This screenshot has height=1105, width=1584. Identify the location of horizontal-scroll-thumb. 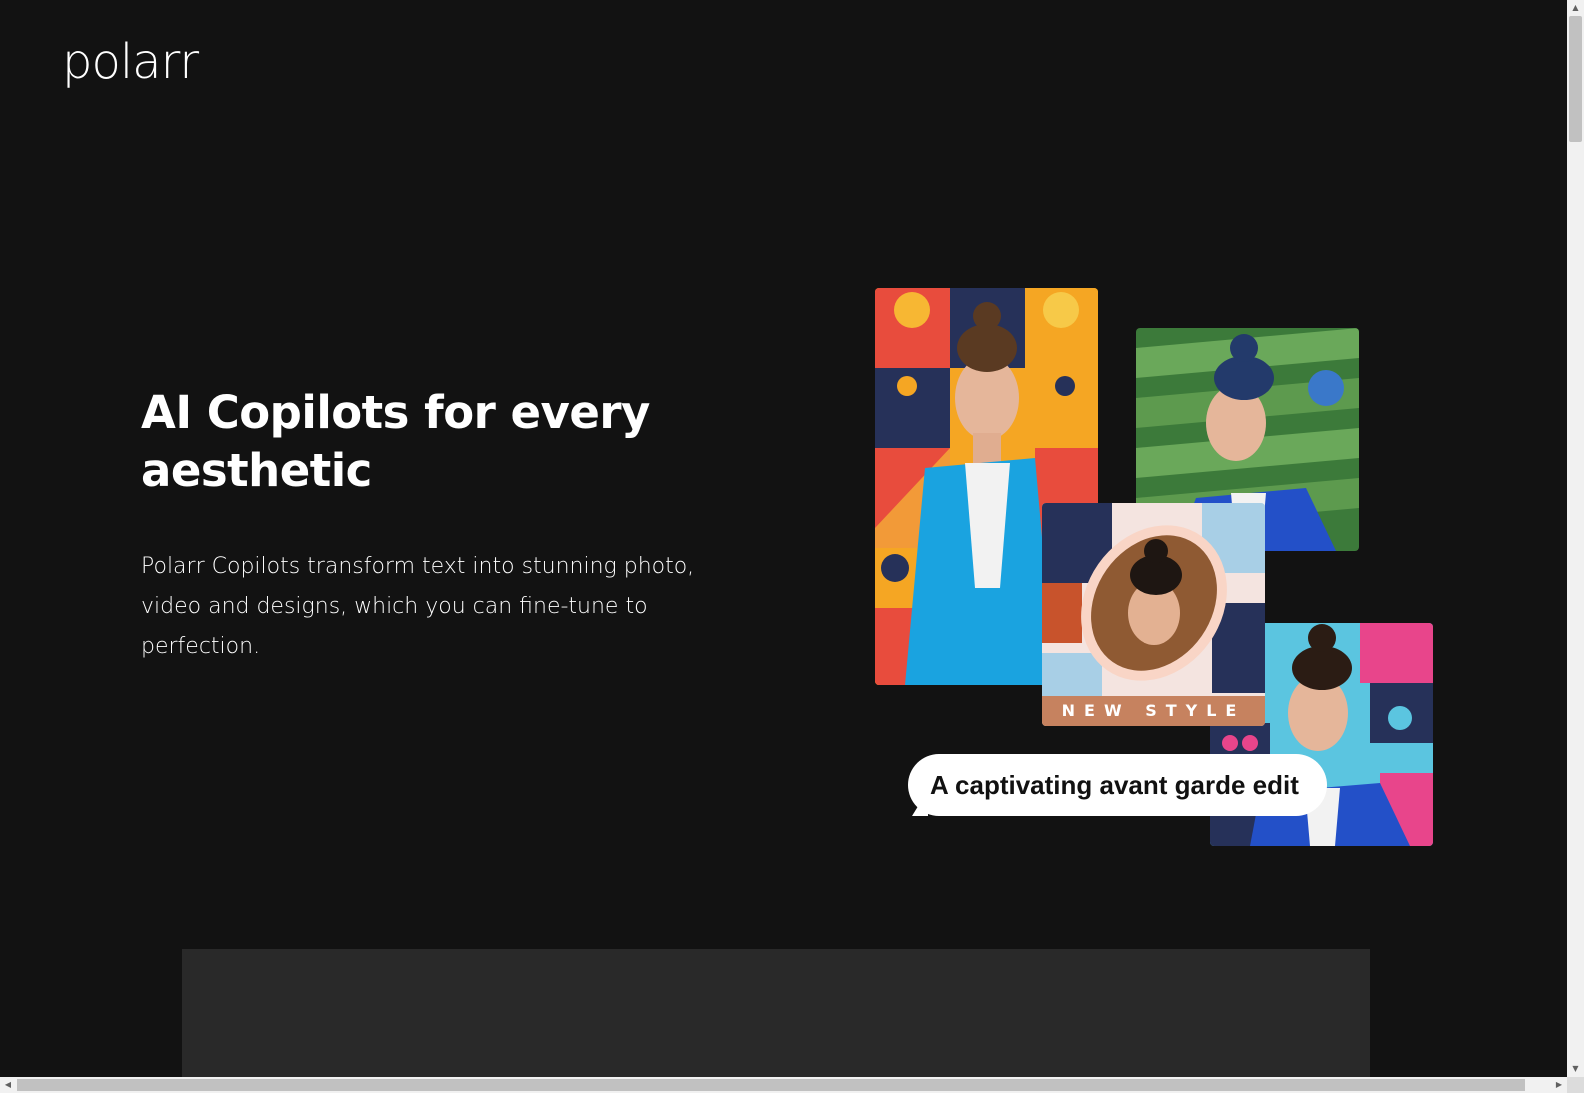
(771, 1085).